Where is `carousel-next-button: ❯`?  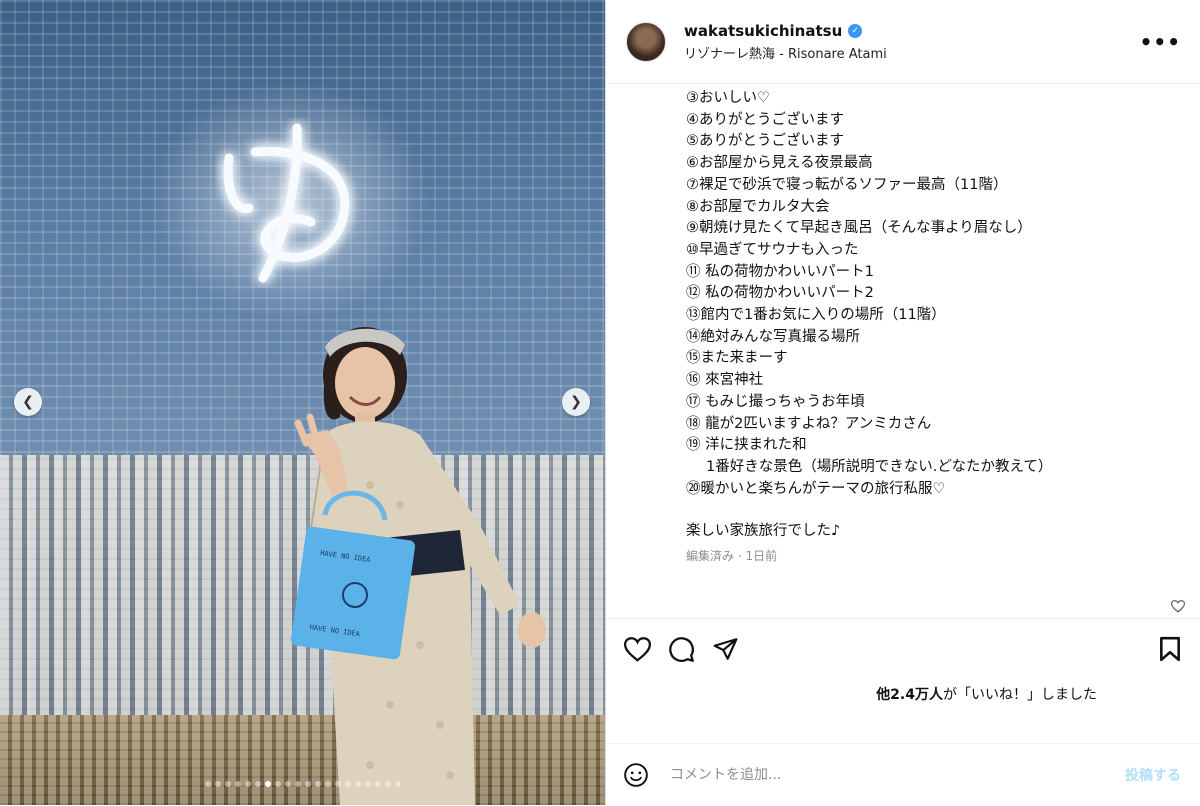
carousel-next-button: ❯ is located at coordinates (576, 402).